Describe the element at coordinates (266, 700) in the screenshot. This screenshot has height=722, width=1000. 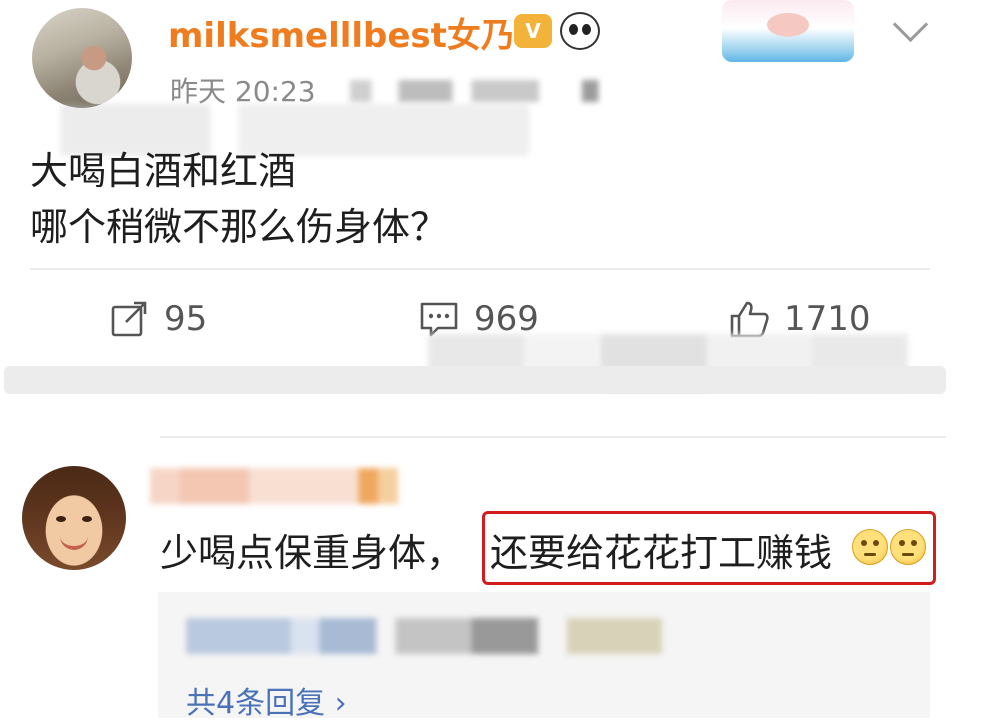
I see `view-replies-link: 共4条回复 ›` at that location.